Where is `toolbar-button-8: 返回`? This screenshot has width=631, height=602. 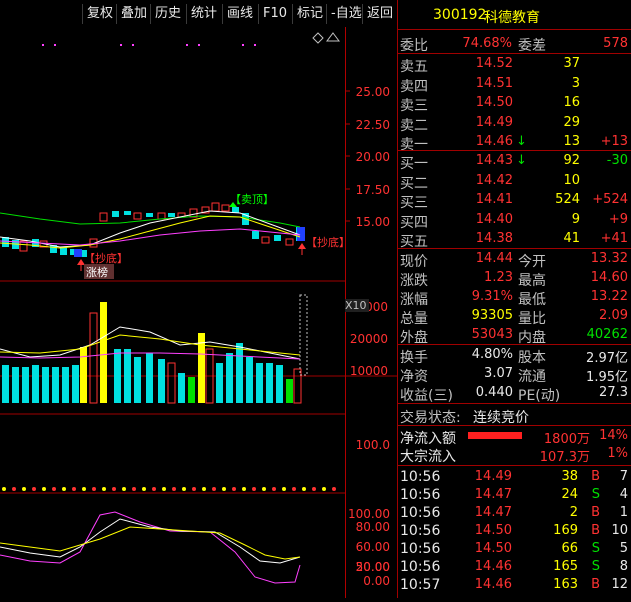 toolbar-button-8: 返回 is located at coordinates (379, 14).